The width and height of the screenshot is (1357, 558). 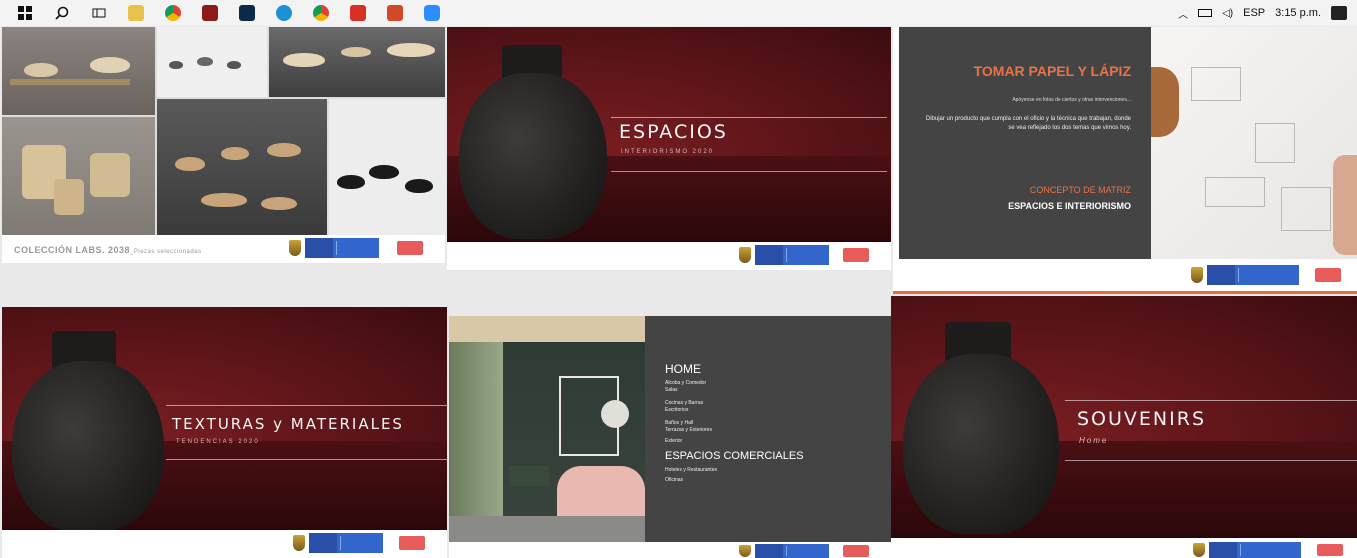 What do you see at coordinates (683, 369) in the screenshot?
I see `menu-heading-home: HOME` at bounding box center [683, 369].